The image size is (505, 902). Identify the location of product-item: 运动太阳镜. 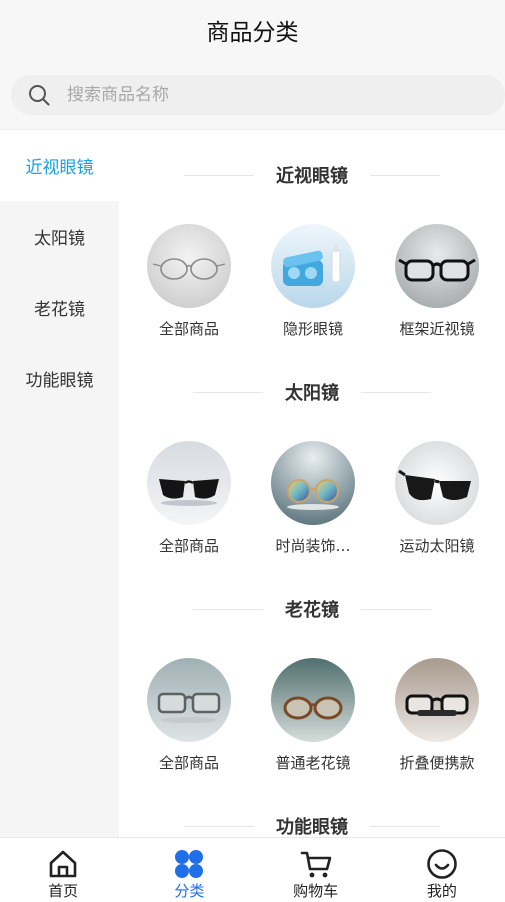
(437, 498).